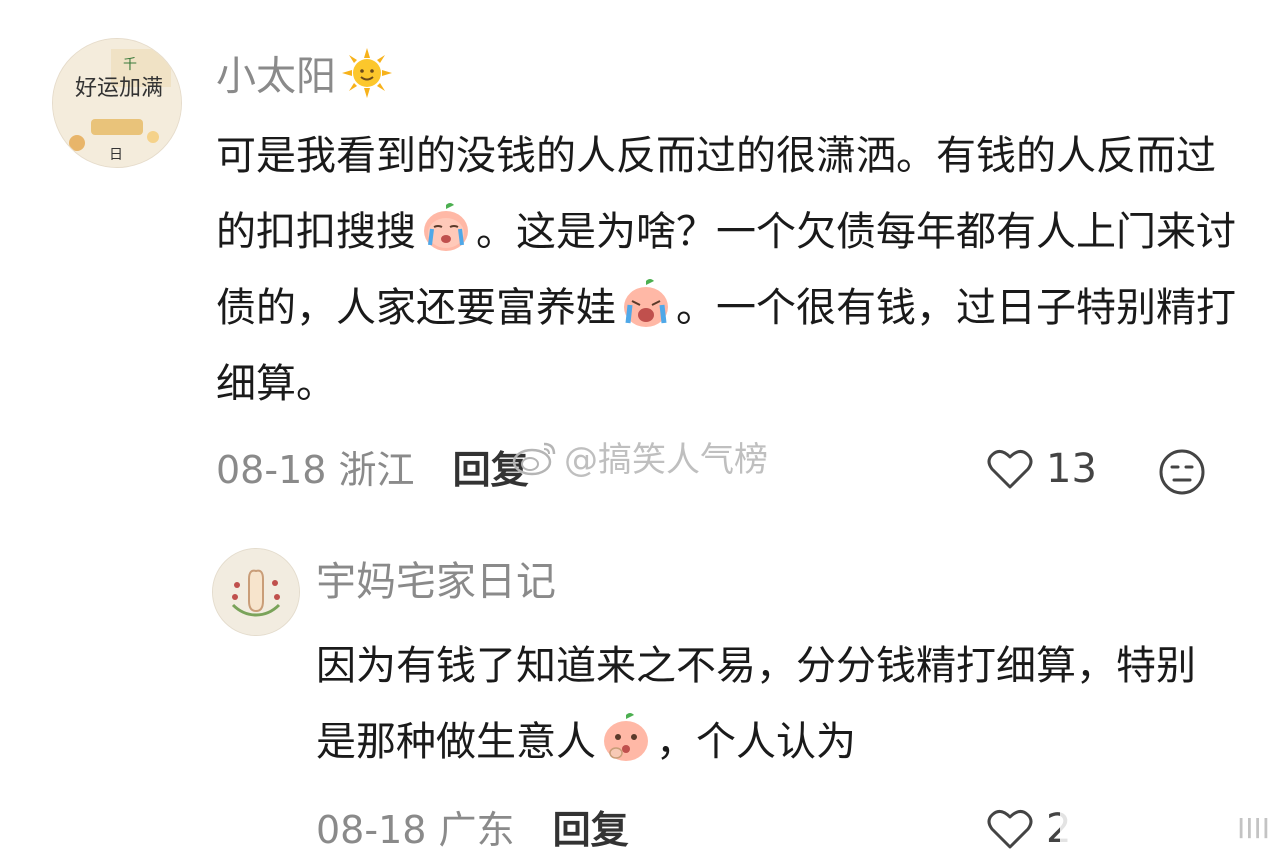  I want to click on sun-emoji-icon, so click(367, 78).